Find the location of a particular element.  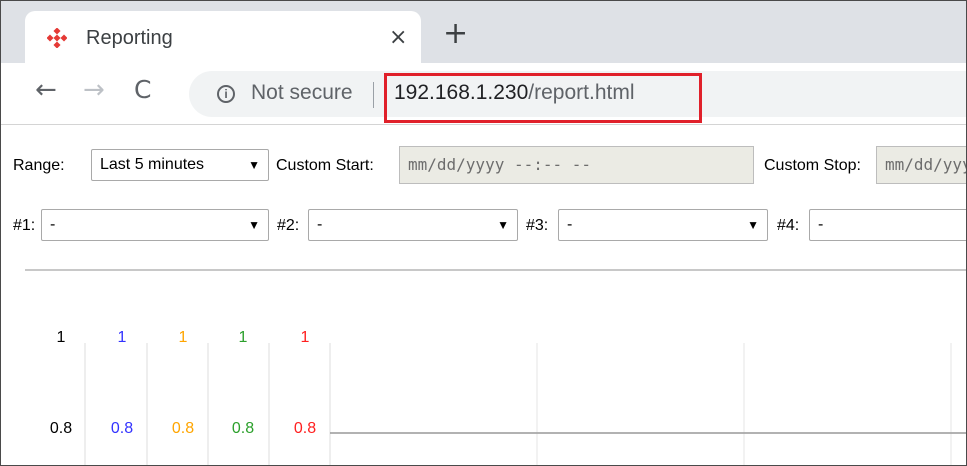

close-tab-icon: × is located at coordinates (398, 37).